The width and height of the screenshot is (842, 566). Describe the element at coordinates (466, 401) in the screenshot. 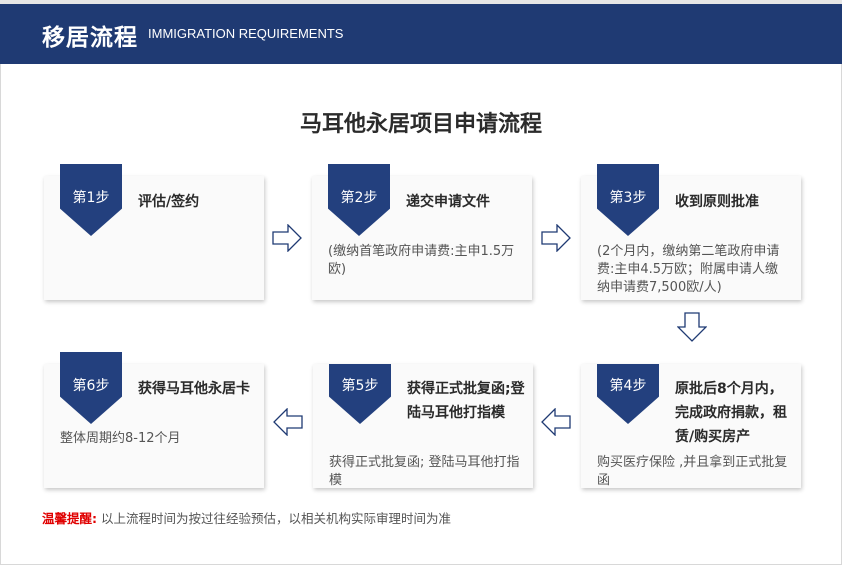

I see `step-title: 获得正式批复函;登陆马耳他打指模` at that location.